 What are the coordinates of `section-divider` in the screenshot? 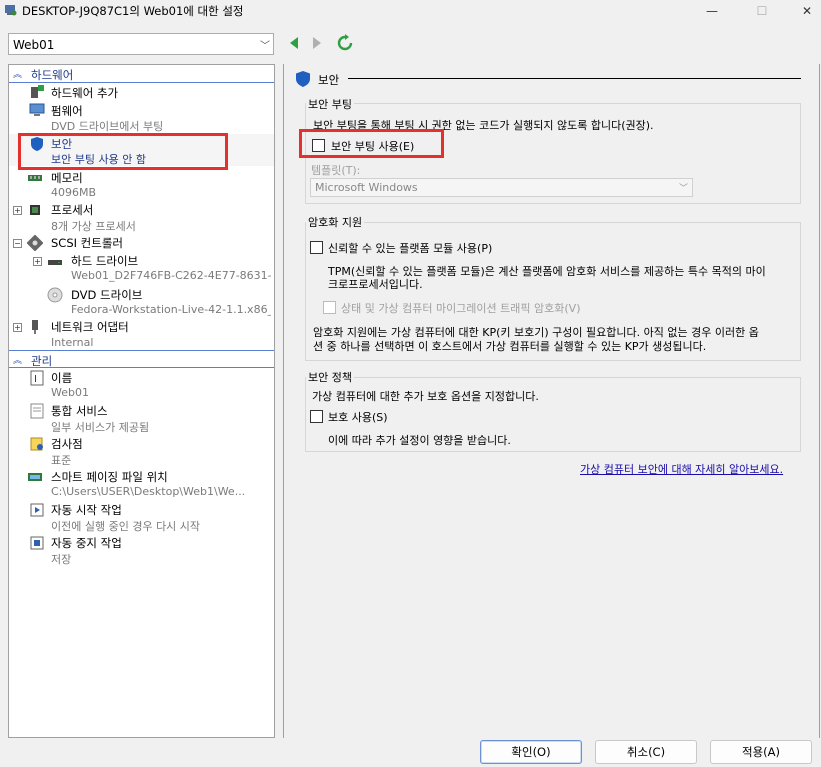 It's located at (574, 78).